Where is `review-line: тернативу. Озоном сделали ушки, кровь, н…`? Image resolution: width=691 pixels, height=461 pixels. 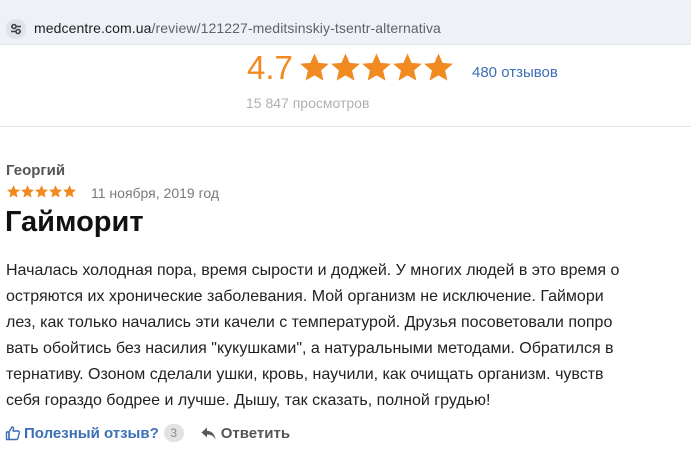
review-line: тернативу. Озоном сделали ушки, кровь, н… is located at coordinates (305, 374).